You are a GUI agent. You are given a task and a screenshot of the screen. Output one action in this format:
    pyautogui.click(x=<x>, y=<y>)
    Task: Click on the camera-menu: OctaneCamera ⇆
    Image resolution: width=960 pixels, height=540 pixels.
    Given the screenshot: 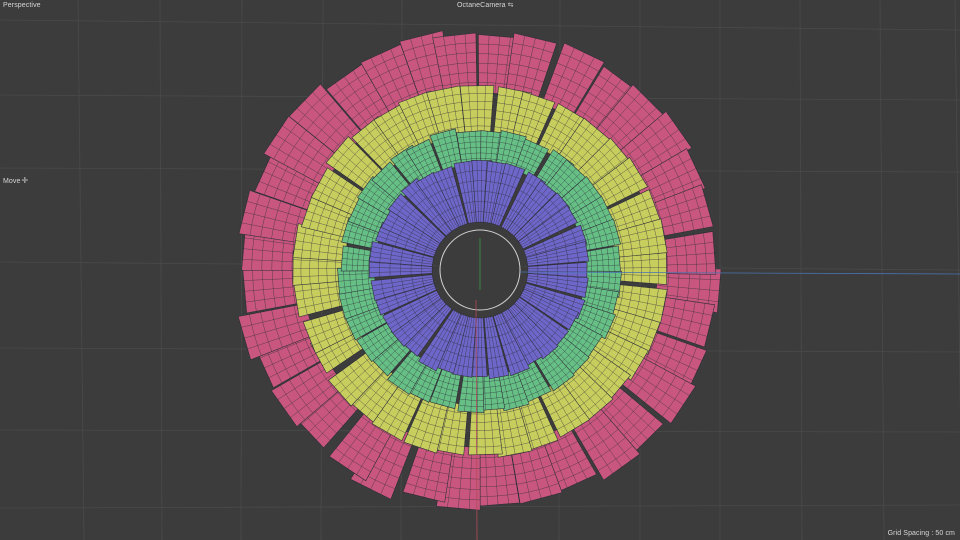 What is the action you would take?
    pyautogui.click(x=485, y=6)
    